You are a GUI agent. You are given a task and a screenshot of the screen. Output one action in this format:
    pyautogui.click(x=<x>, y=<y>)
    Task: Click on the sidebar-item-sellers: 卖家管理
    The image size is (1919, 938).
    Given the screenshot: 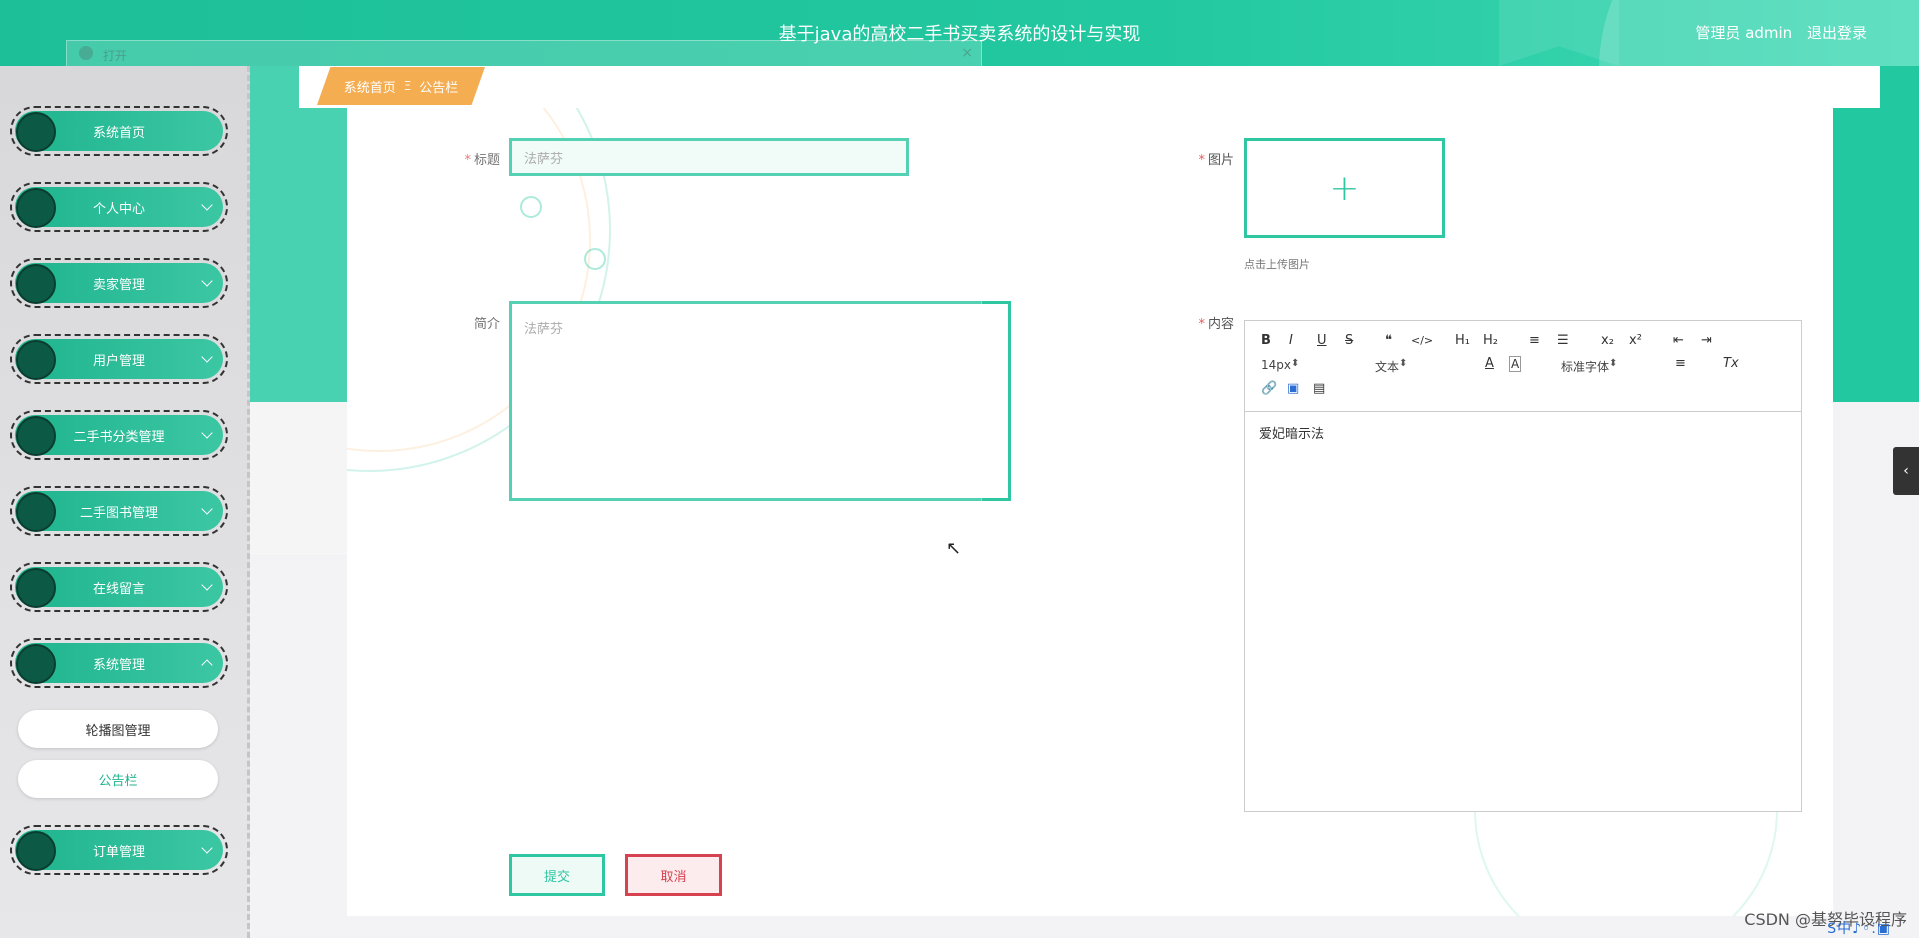 What is the action you would take?
    pyautogui.click(x=119, y=283)
    